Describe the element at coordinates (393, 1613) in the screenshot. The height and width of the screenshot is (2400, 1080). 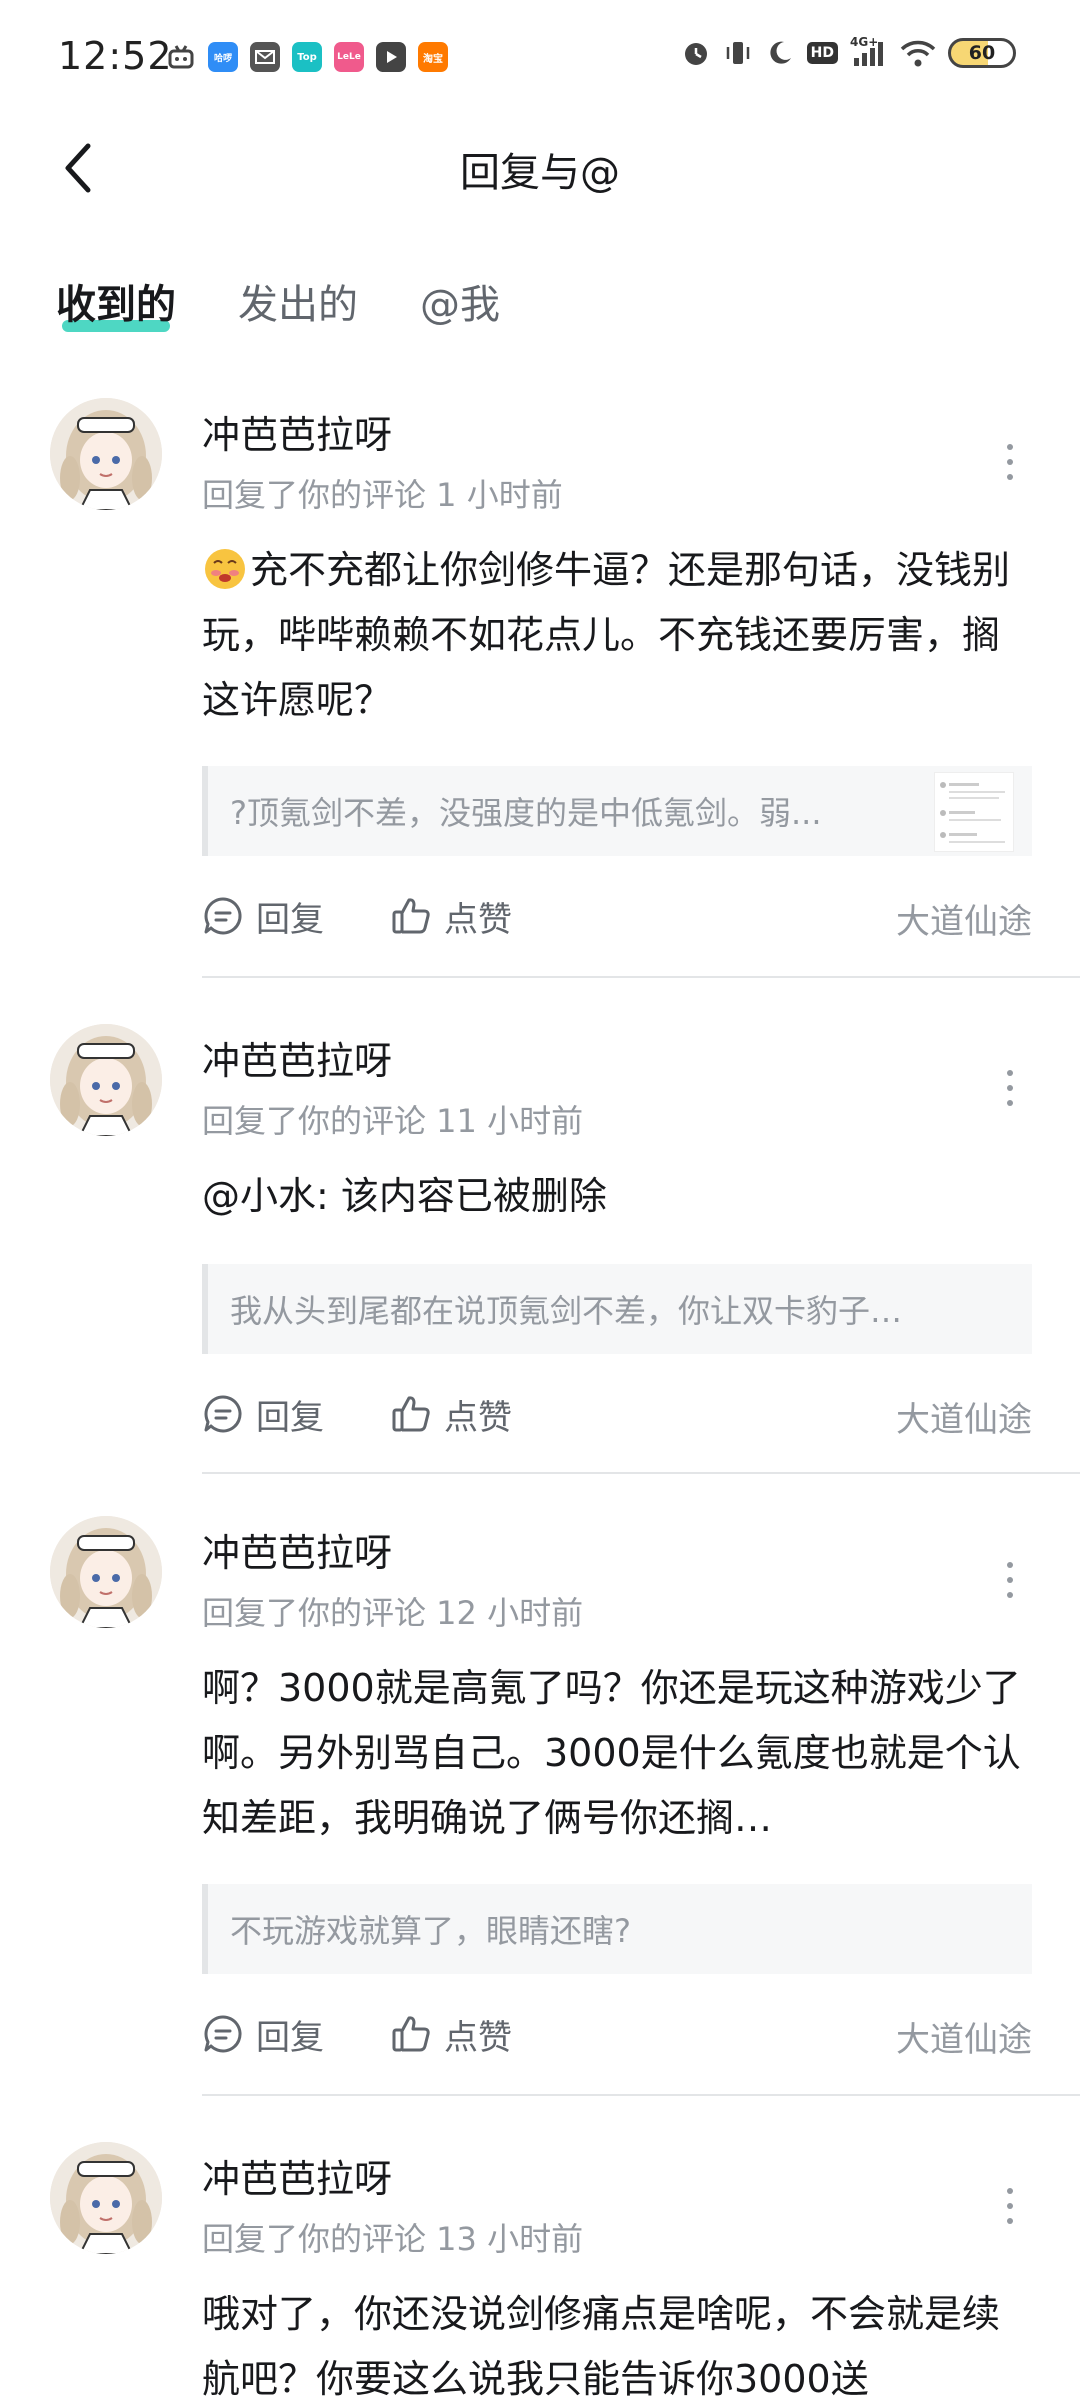
I see `reply-meta: 回复了你的评论 12 小时前` at that location.